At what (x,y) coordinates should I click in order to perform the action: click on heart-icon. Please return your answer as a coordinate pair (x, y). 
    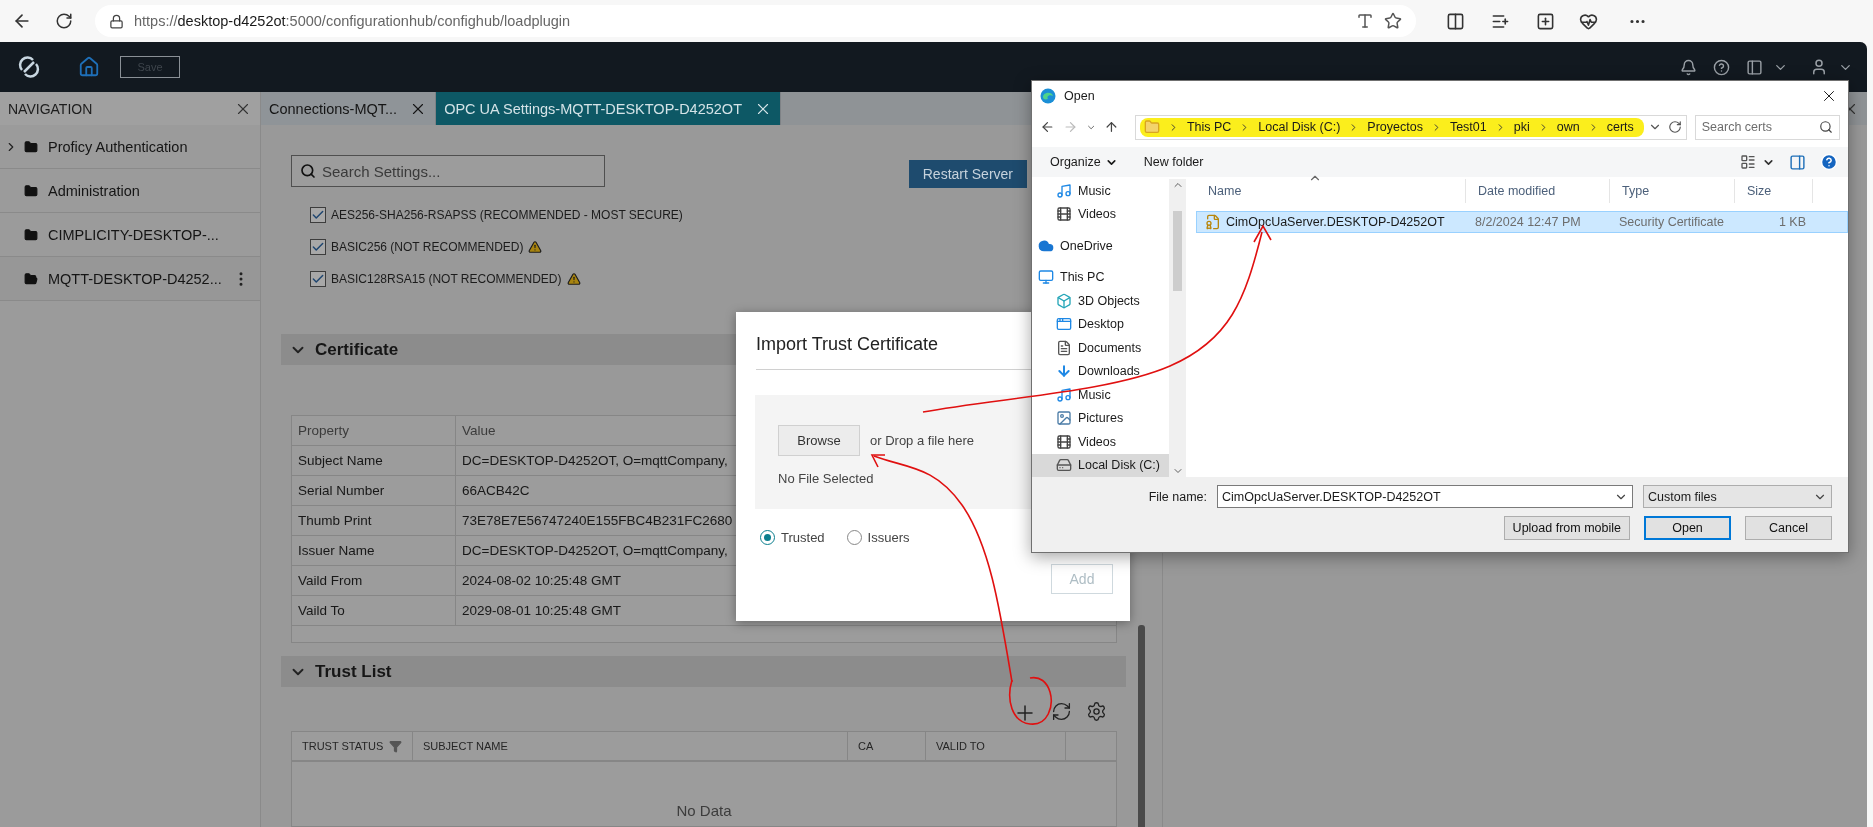
    Looking at the image, I should click on (1588, 21).